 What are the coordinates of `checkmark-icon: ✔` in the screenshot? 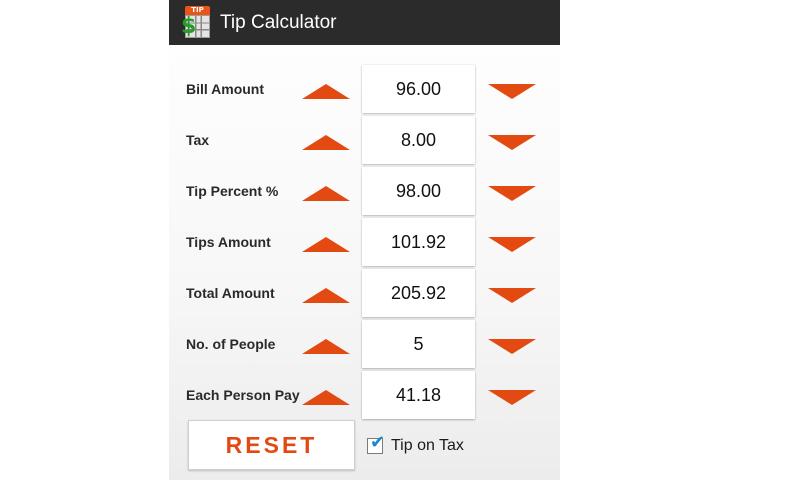 It's located at (378, 442).